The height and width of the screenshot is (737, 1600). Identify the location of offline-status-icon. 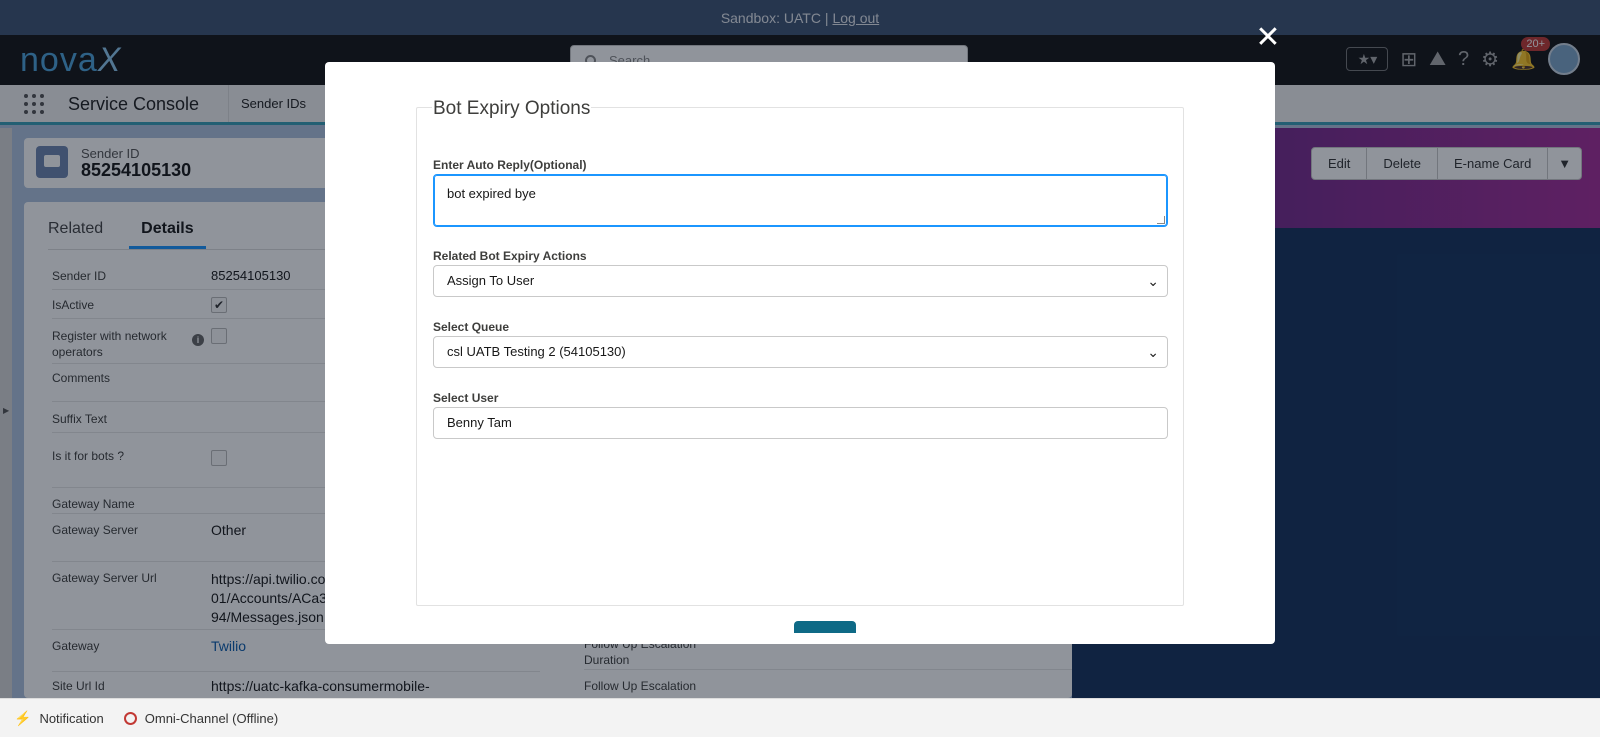
(130, 718).